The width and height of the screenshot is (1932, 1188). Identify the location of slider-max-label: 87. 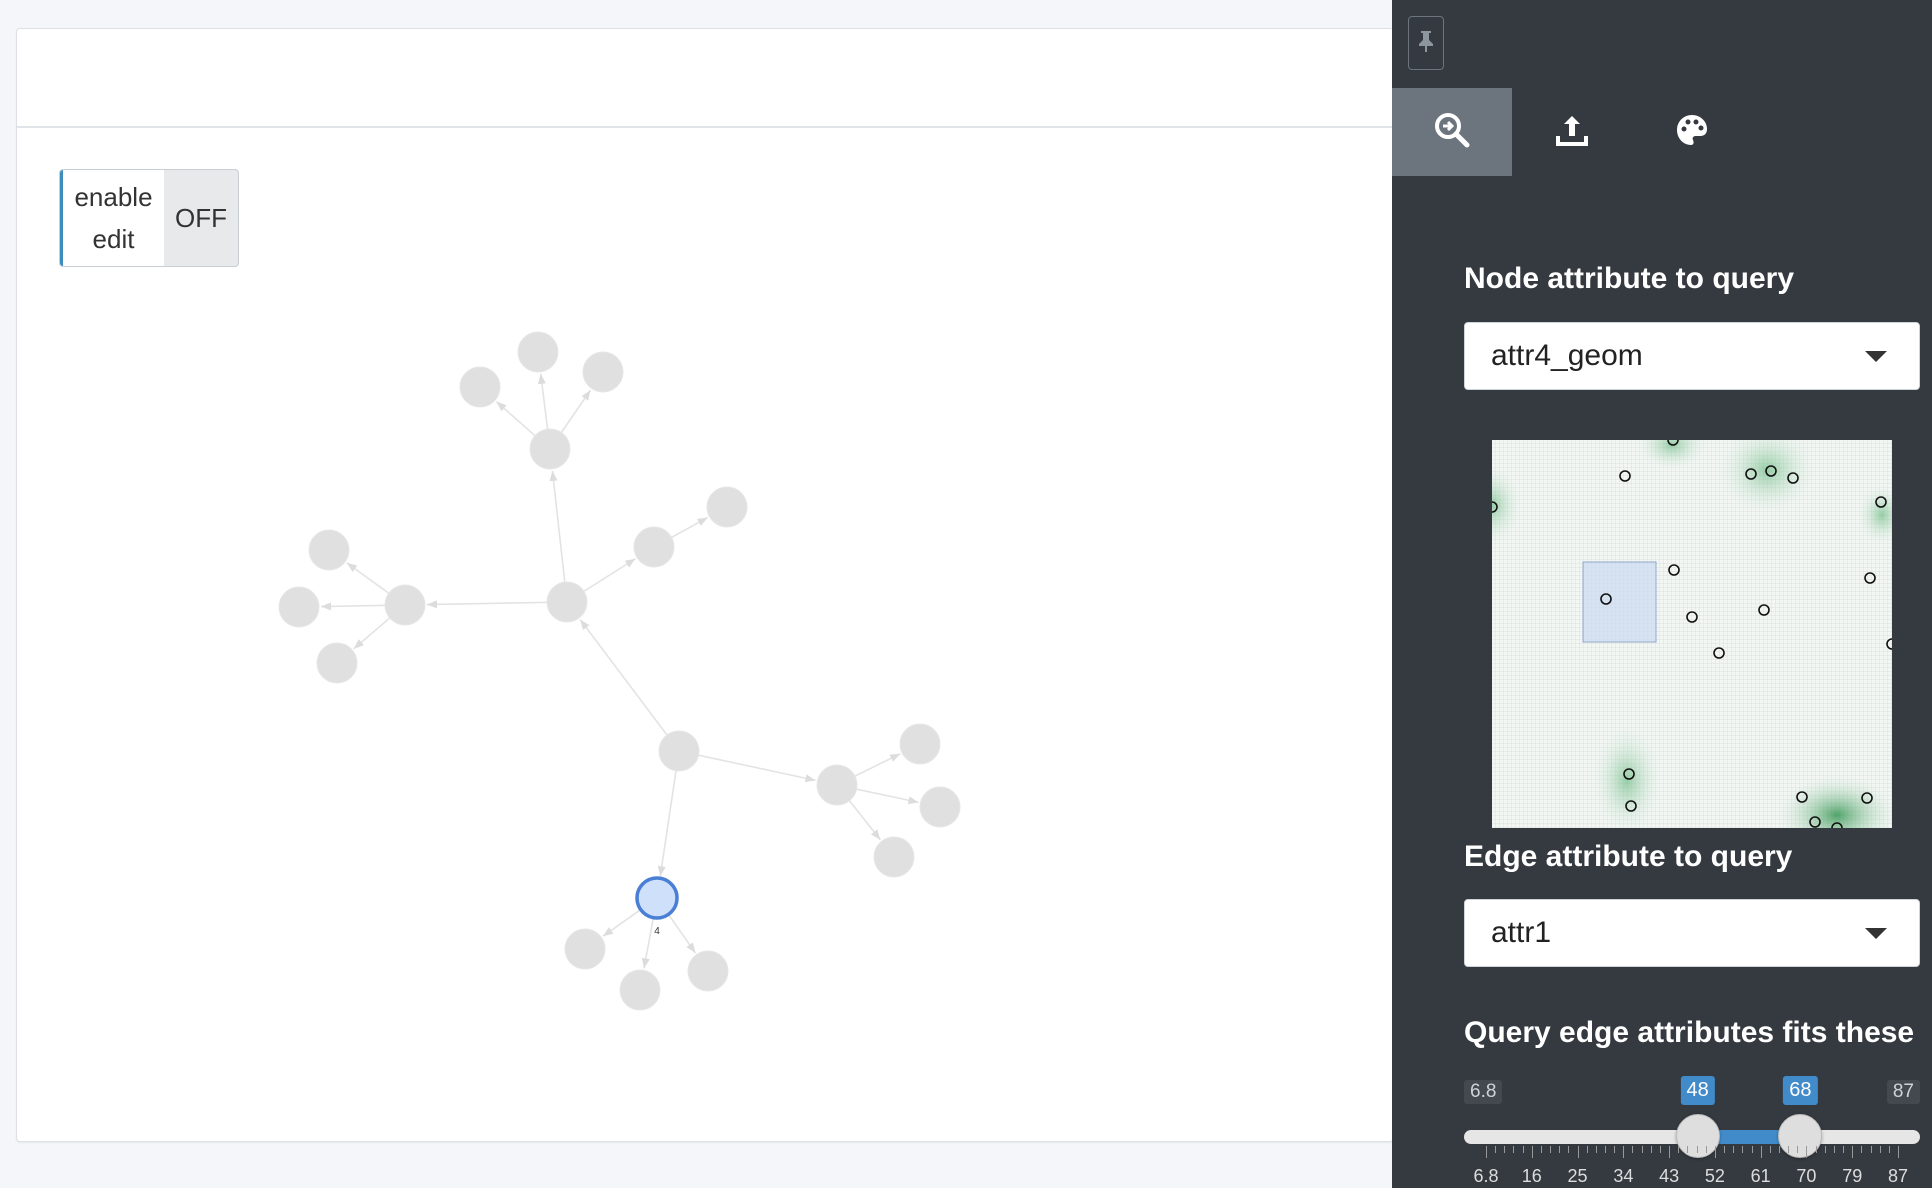
(1903, 1092).